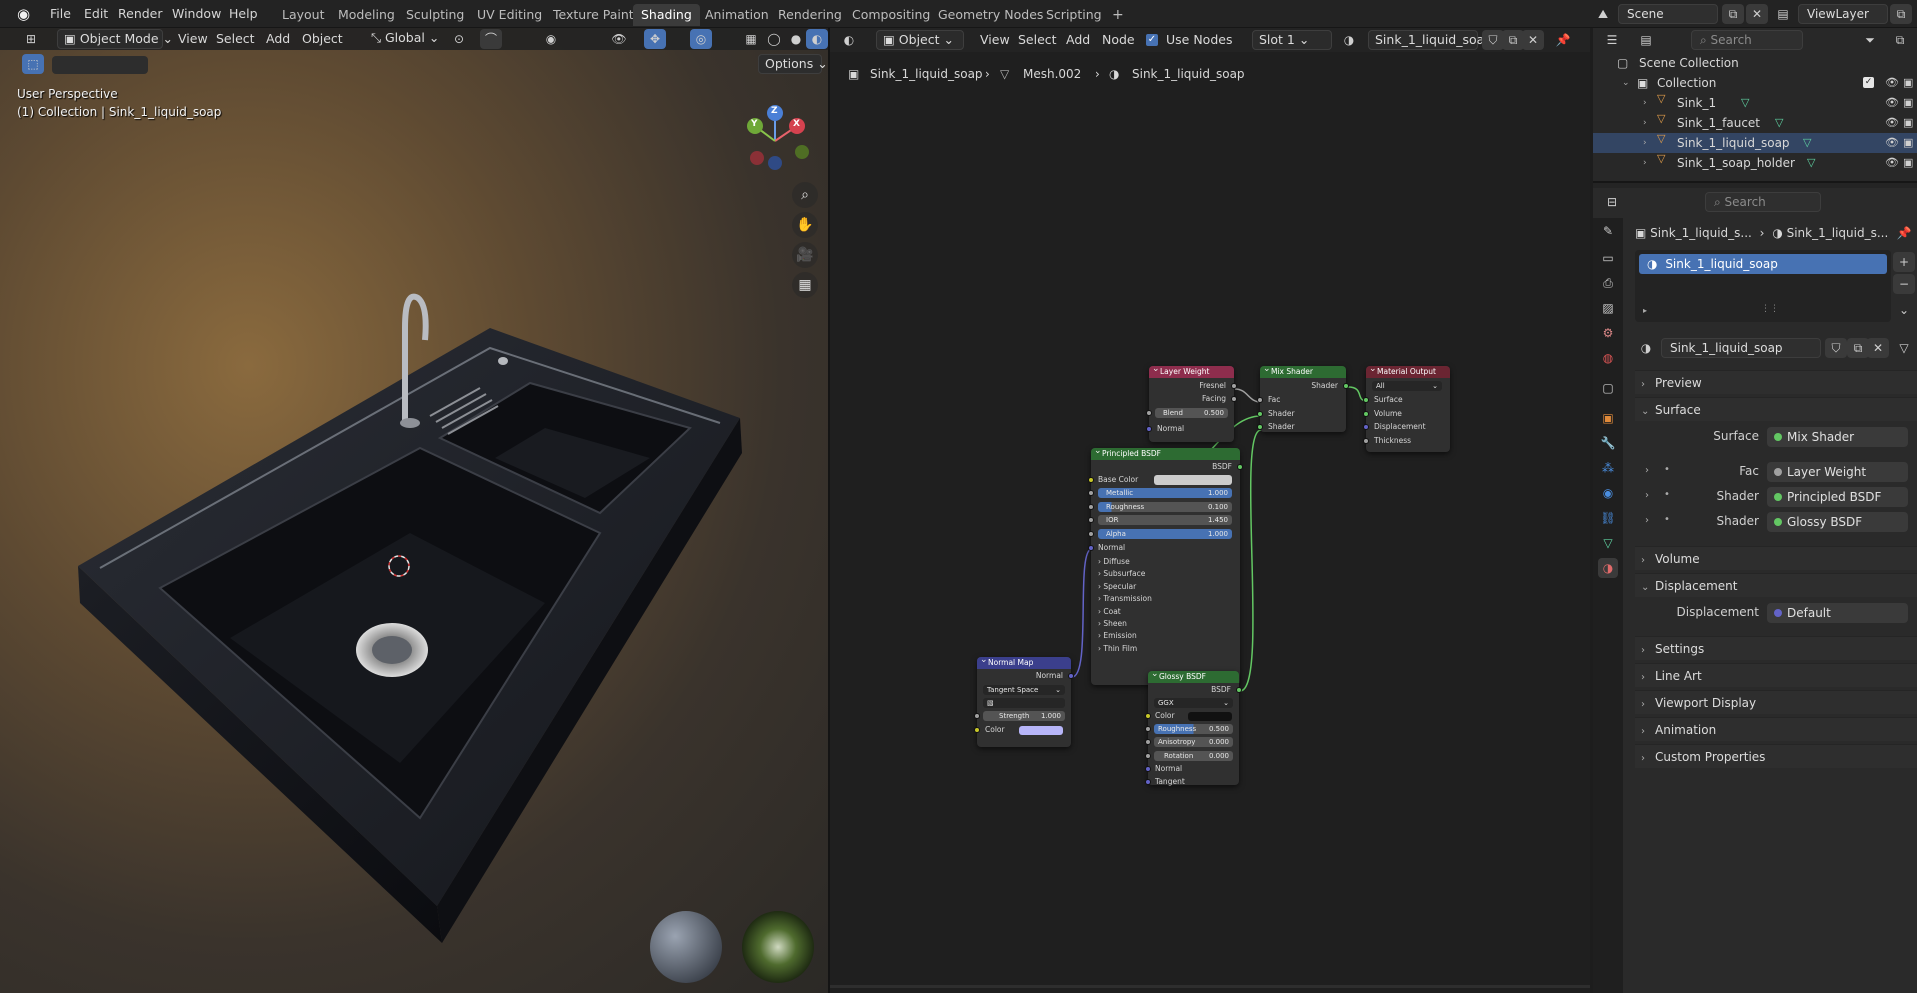 The width and height of the screenshot is (1917, 993). I want to click on section-subsurface: › Subsurface, so click(1121, 574).